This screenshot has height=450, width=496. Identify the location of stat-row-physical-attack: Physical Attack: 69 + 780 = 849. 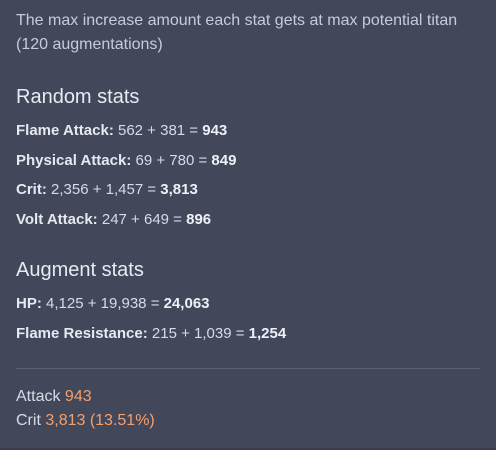
(126, 161).